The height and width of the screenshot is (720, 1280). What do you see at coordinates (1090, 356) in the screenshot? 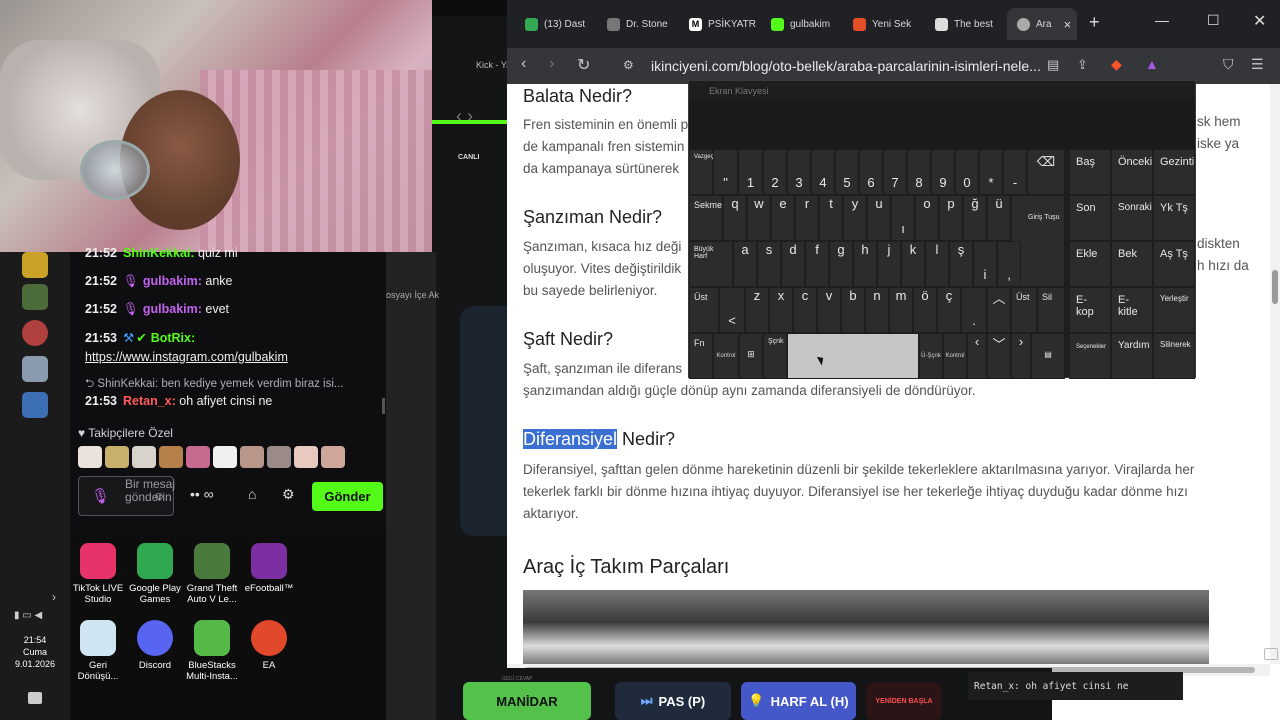
I see `nav-key: Seçenekler` at bounding box center [1090, 356].